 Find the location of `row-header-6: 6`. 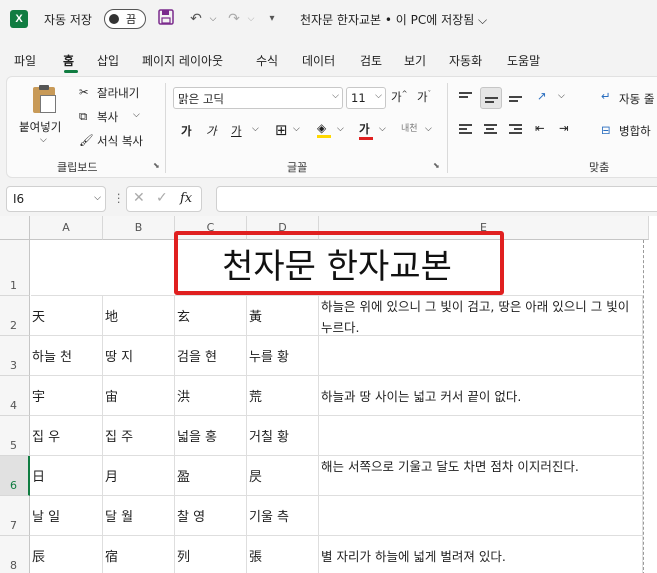

row-header-6: 6 is located at coordinates (15, 476).